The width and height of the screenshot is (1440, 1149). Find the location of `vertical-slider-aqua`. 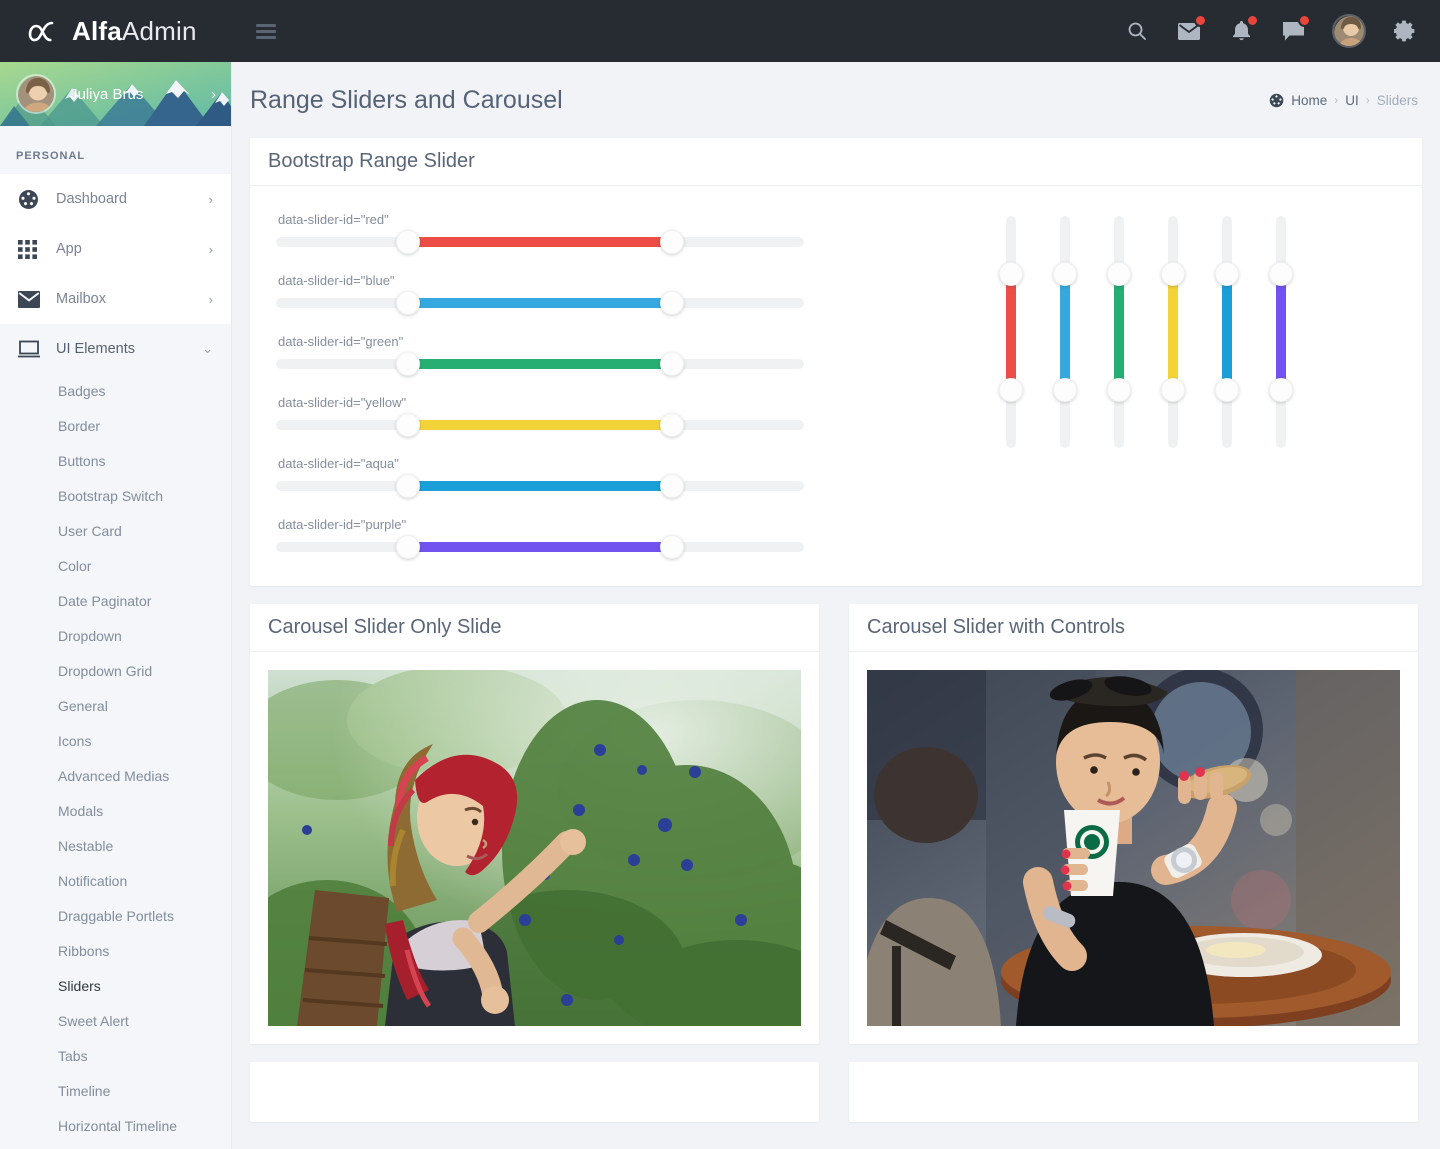

vertical-slider-aqua is located at coordinates (1227, 332).